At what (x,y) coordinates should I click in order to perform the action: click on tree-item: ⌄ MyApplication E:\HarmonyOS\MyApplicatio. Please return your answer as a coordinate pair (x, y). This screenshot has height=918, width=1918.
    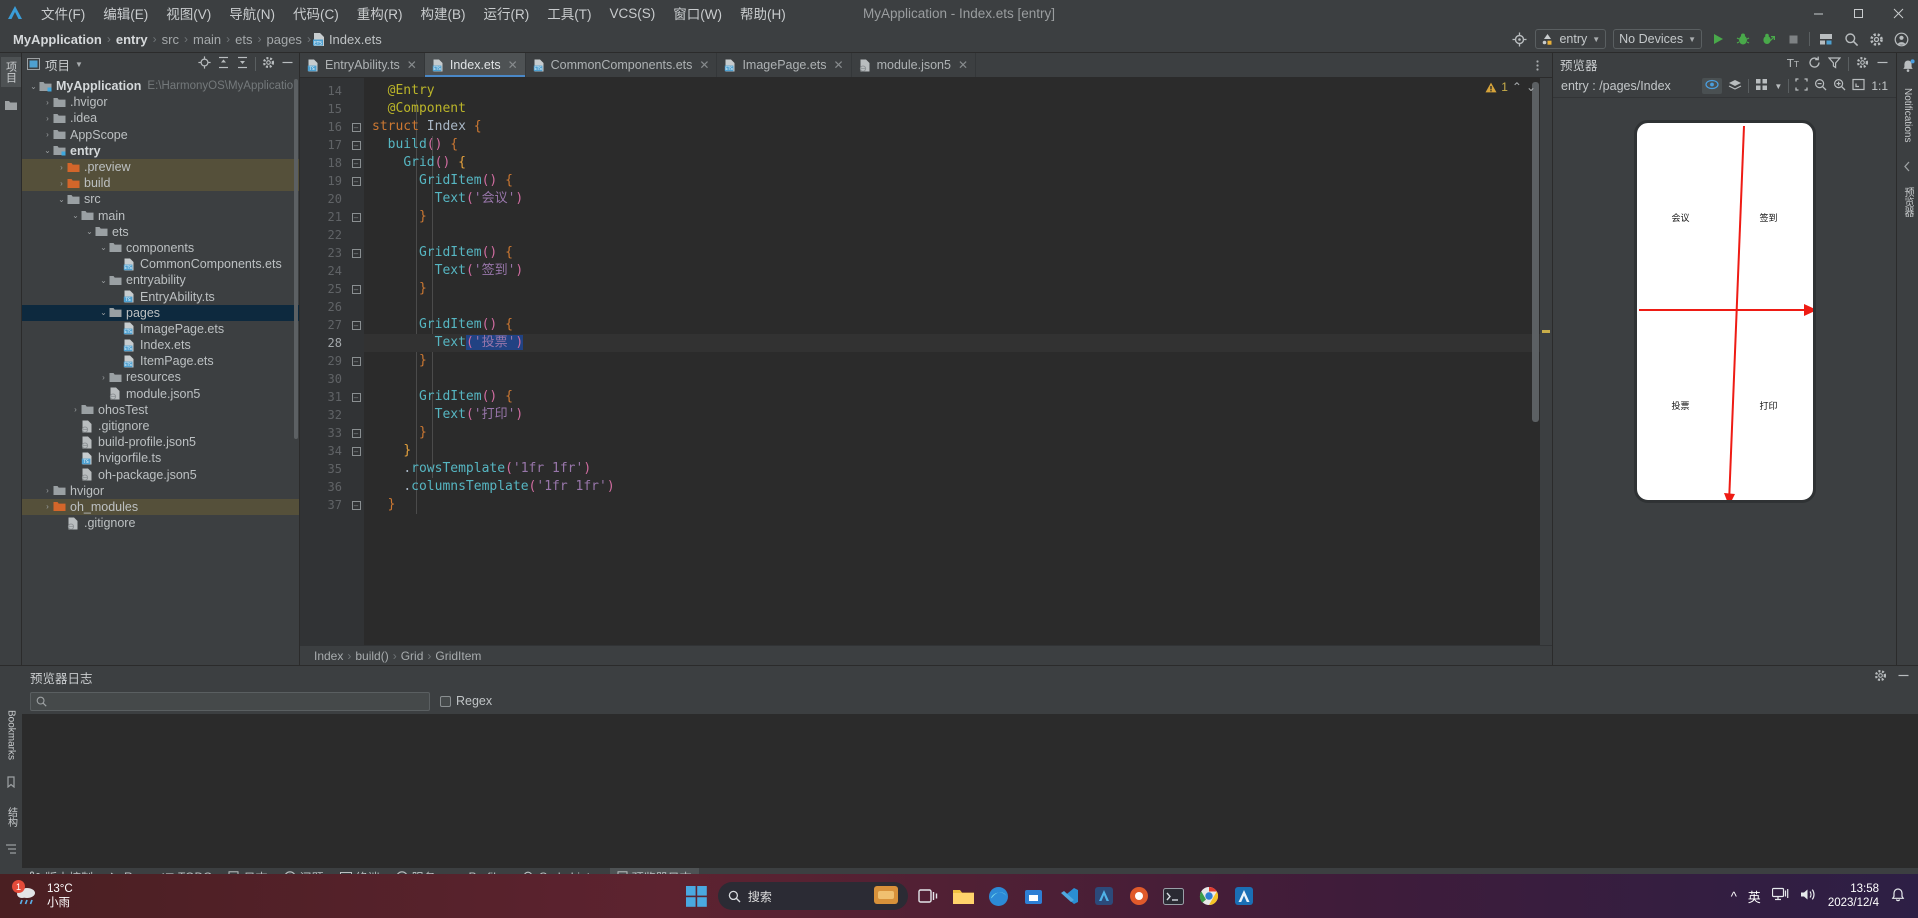
    Looking at the image, I should click on (160, 86).